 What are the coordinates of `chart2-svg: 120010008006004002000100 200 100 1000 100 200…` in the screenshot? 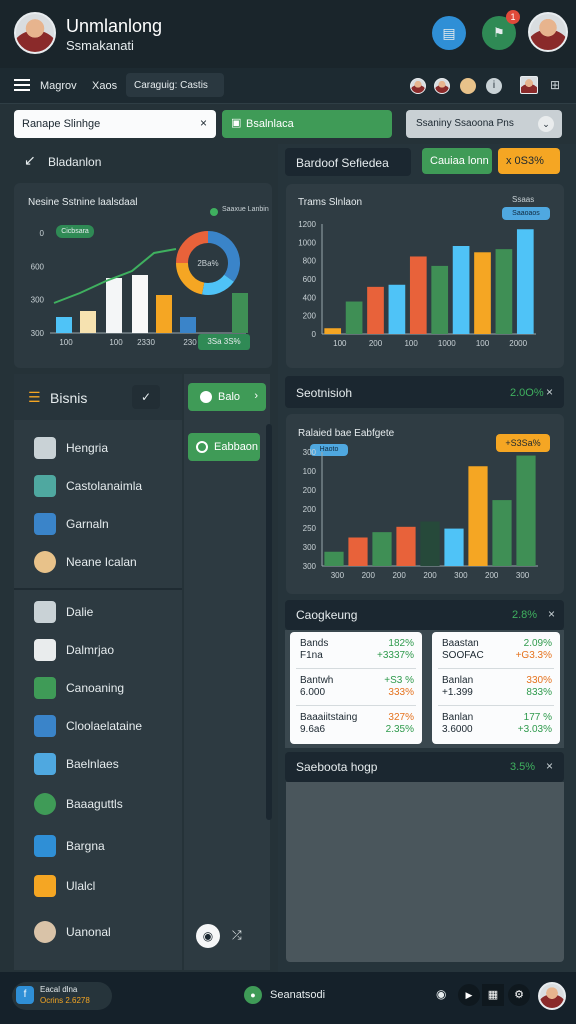 It's located at (417, 284).